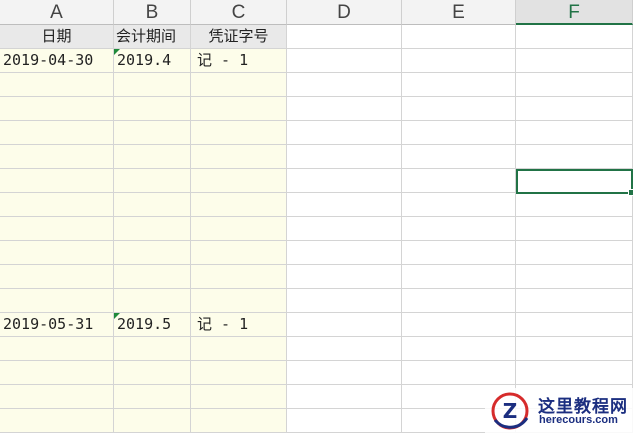  Describe the element at coordinates (152, 133) in the screenshot. I see `cell-b5` at that location.